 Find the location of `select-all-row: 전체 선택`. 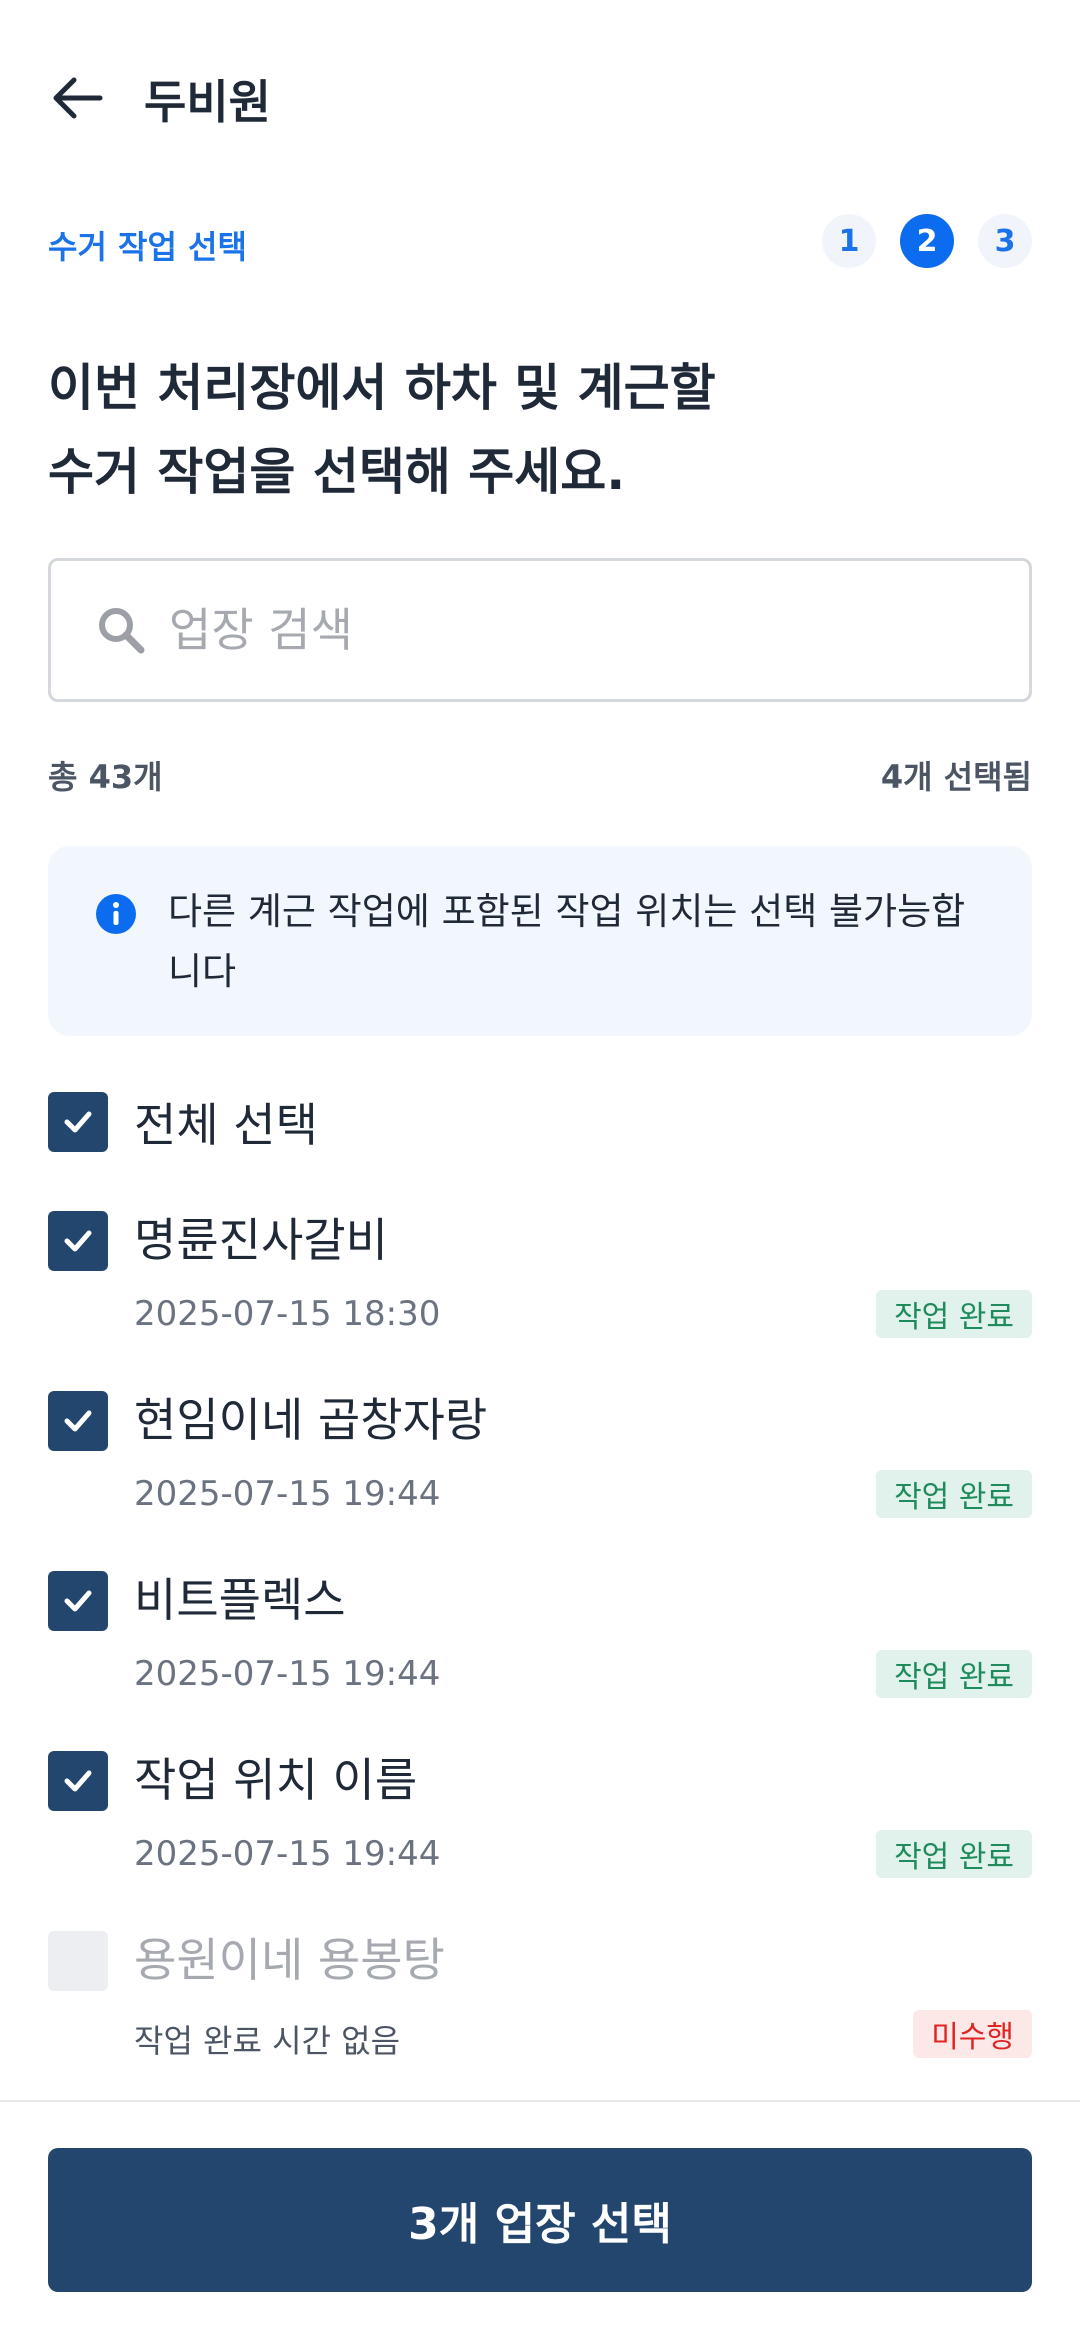

select-all-row: 전체 선택 is located at coordinates (183, 1122).